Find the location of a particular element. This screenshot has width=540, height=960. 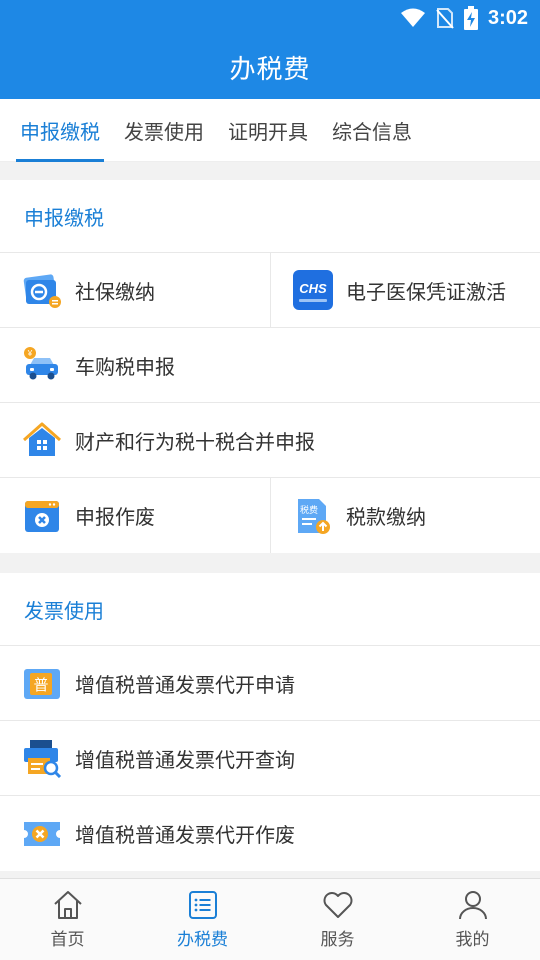

category-tabs: 申报缴税 发票使用 证明开具 综合信息 is located at coordinates (270, 130).